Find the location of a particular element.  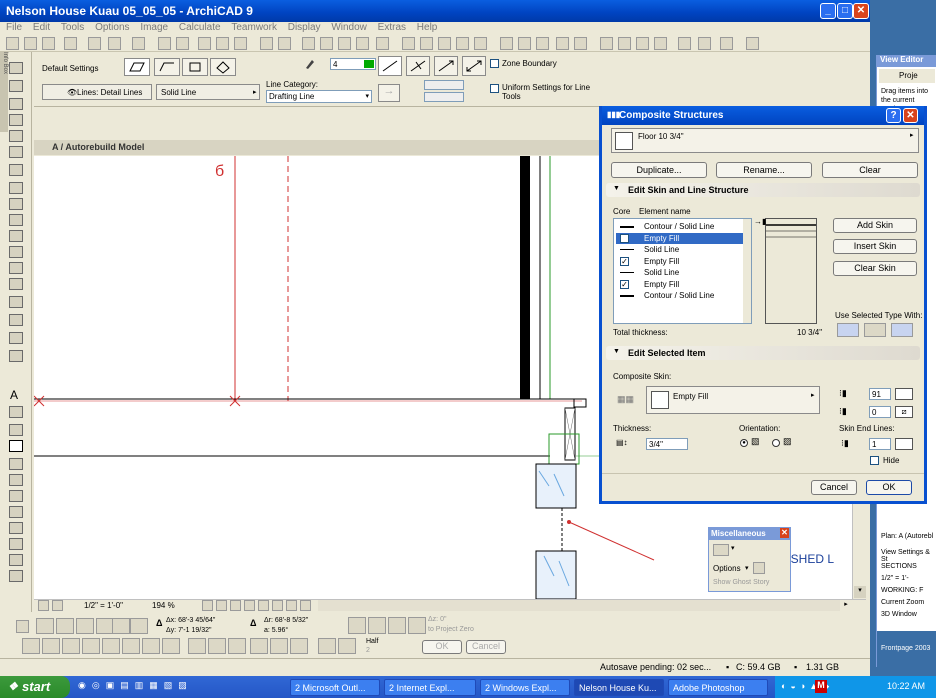

snap-perp-icon is located at coordinates (417, 625).